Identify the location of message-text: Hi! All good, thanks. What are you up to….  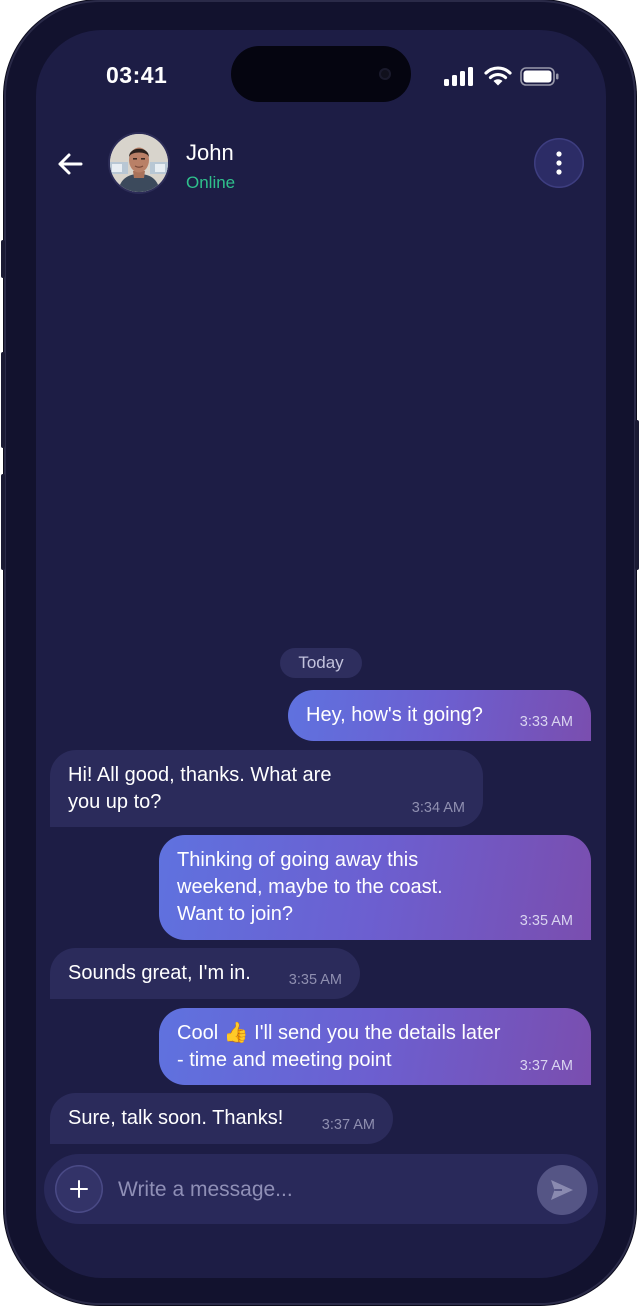
(200, 788).